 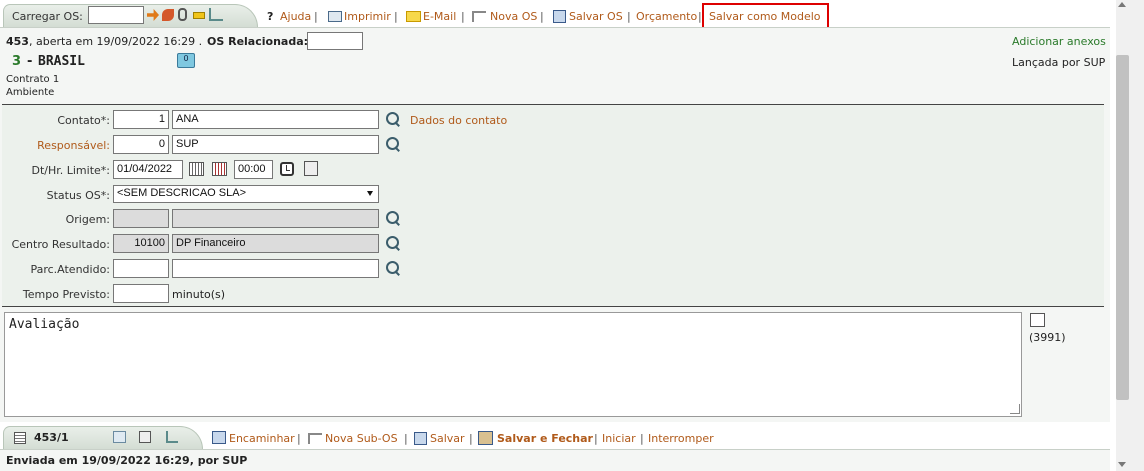 I want to click on origin-name-input, so click(x=275, y=218).